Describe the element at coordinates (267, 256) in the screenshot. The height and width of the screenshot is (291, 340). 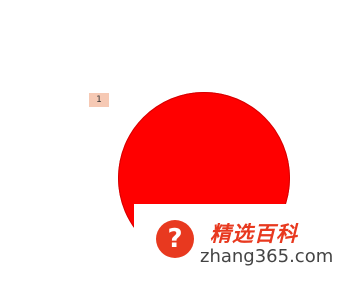
I see `watermark-url: zhang365.com` at that location.